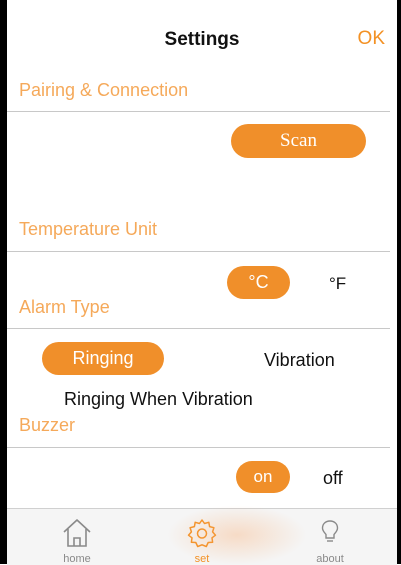 This screenshot has height=565, width=401. I want to click on section-title-buzzer: Buzzer, so click(47, 425).